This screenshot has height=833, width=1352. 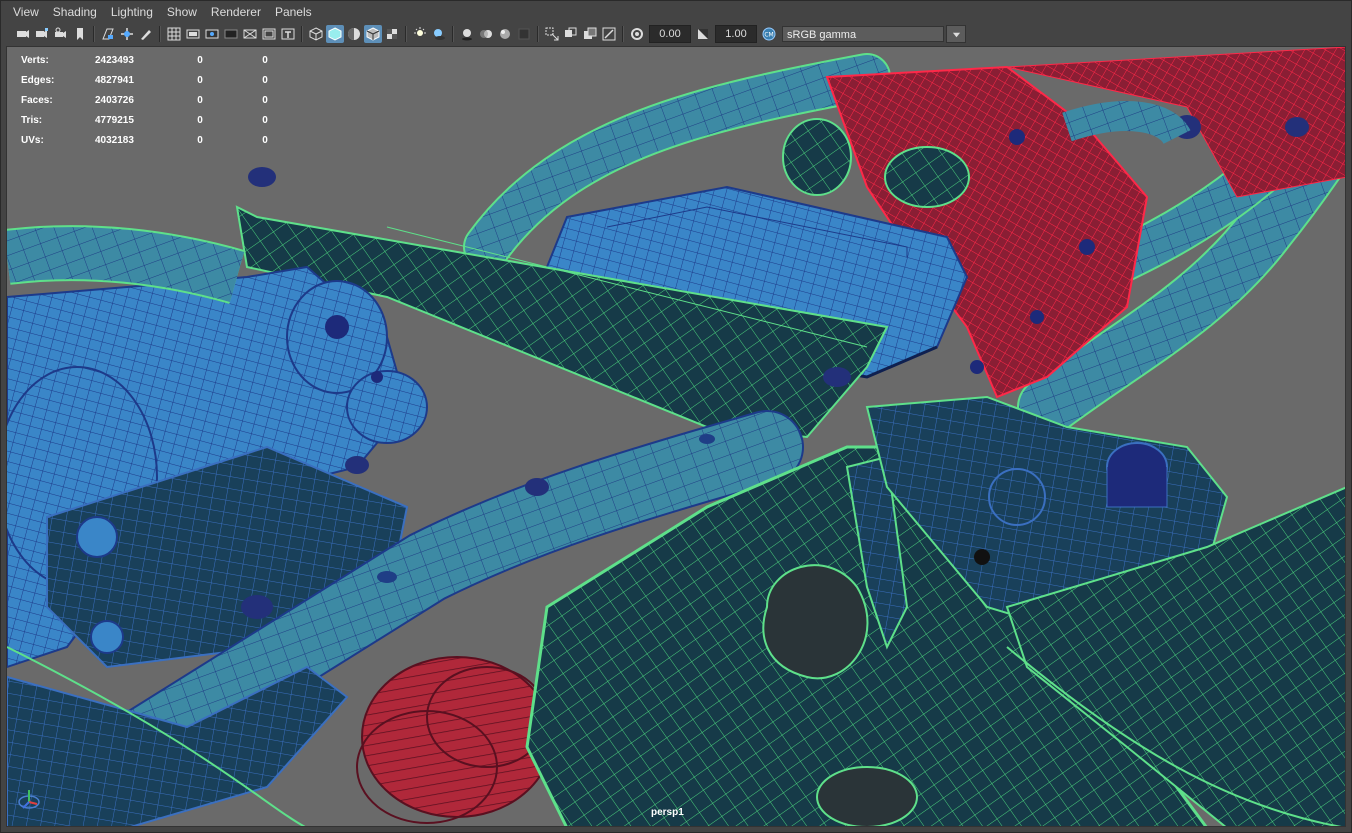 What do you see at coordinates (354, 34) in the screenshot?
I see `use-default-material-icon` at bounding box center [354, 34].